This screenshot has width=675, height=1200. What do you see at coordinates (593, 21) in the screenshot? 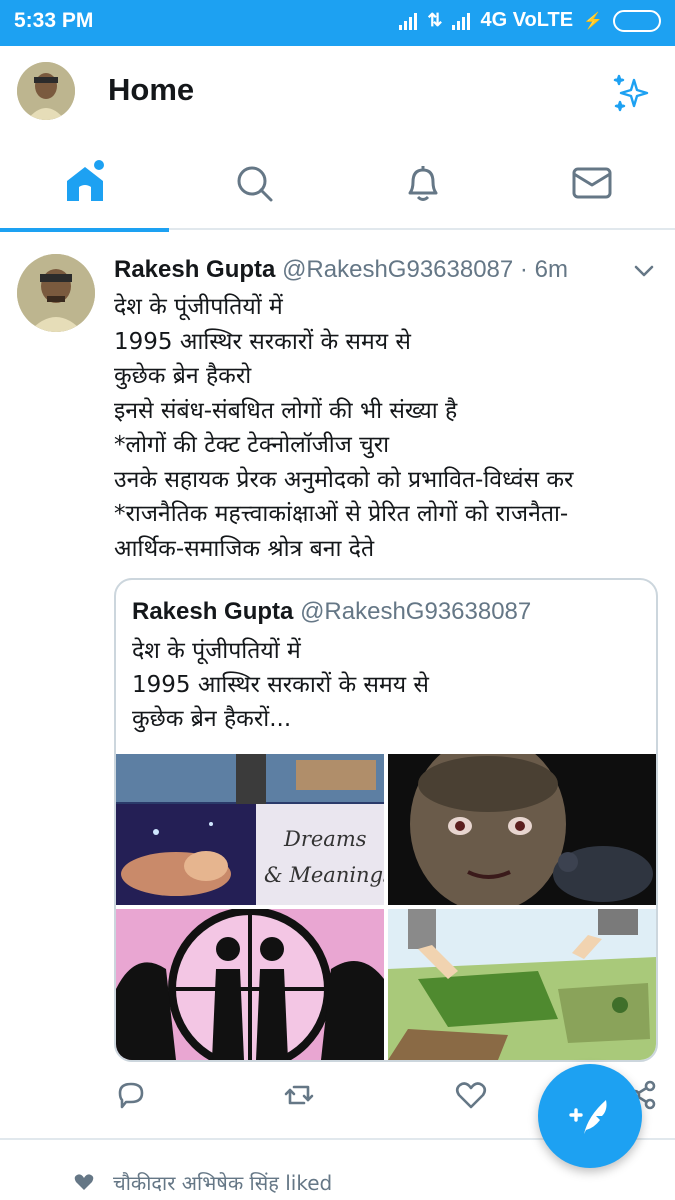
I see `charging-icon: ⚡` at bounding box center [593, 21].